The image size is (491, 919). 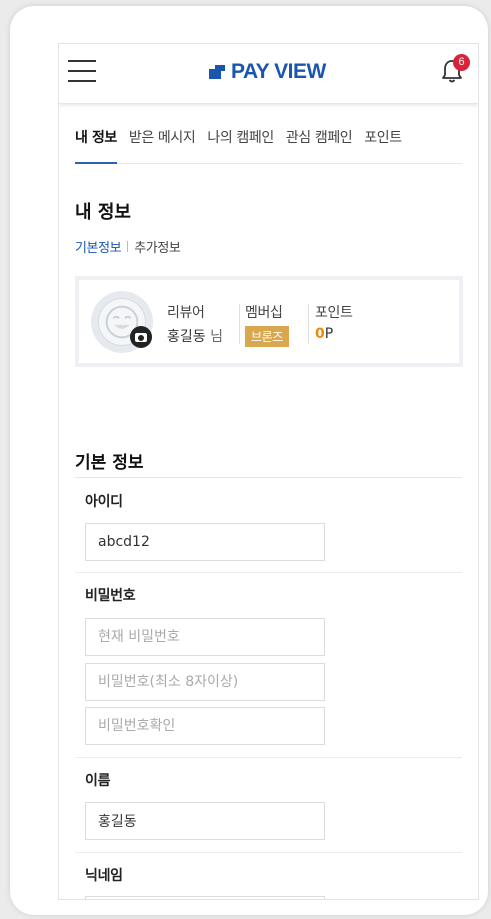 I want to click on camera-icon, so click(x=141, y=337).